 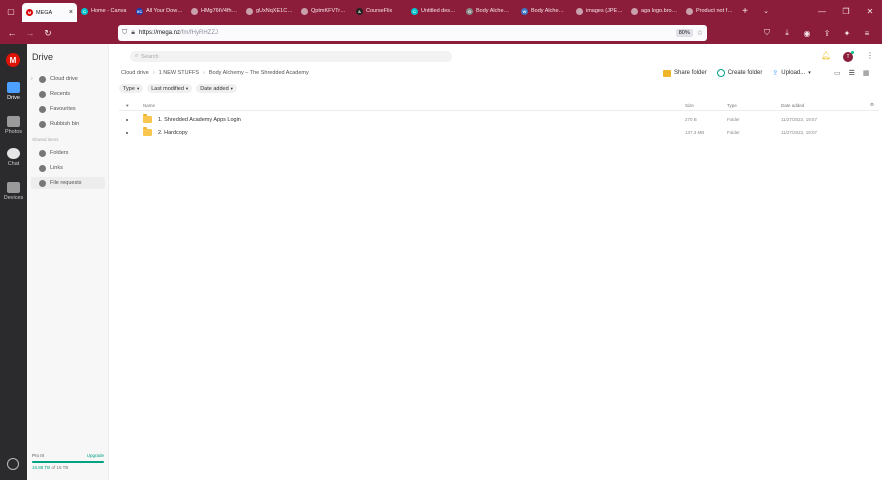 I want to click on sidebar-item-label: Recents, so click(x=60, y=94).